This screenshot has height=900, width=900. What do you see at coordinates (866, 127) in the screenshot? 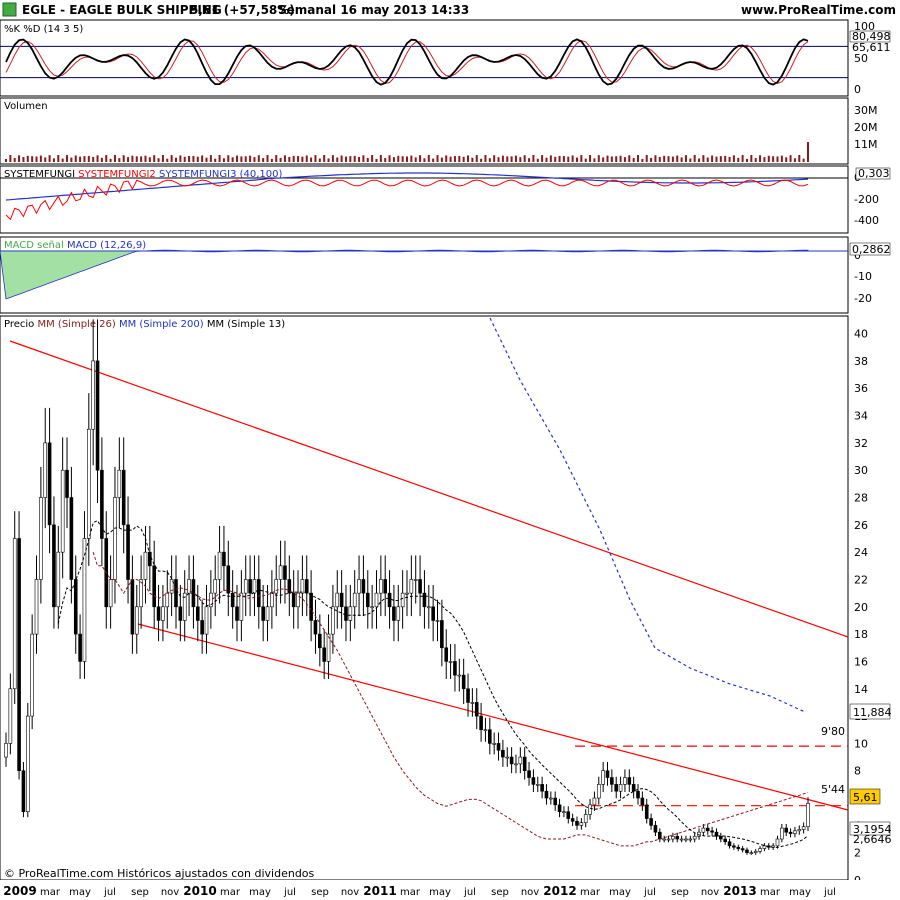
I see `vol-tick-20: 20M` at bounding box center [866, 127].